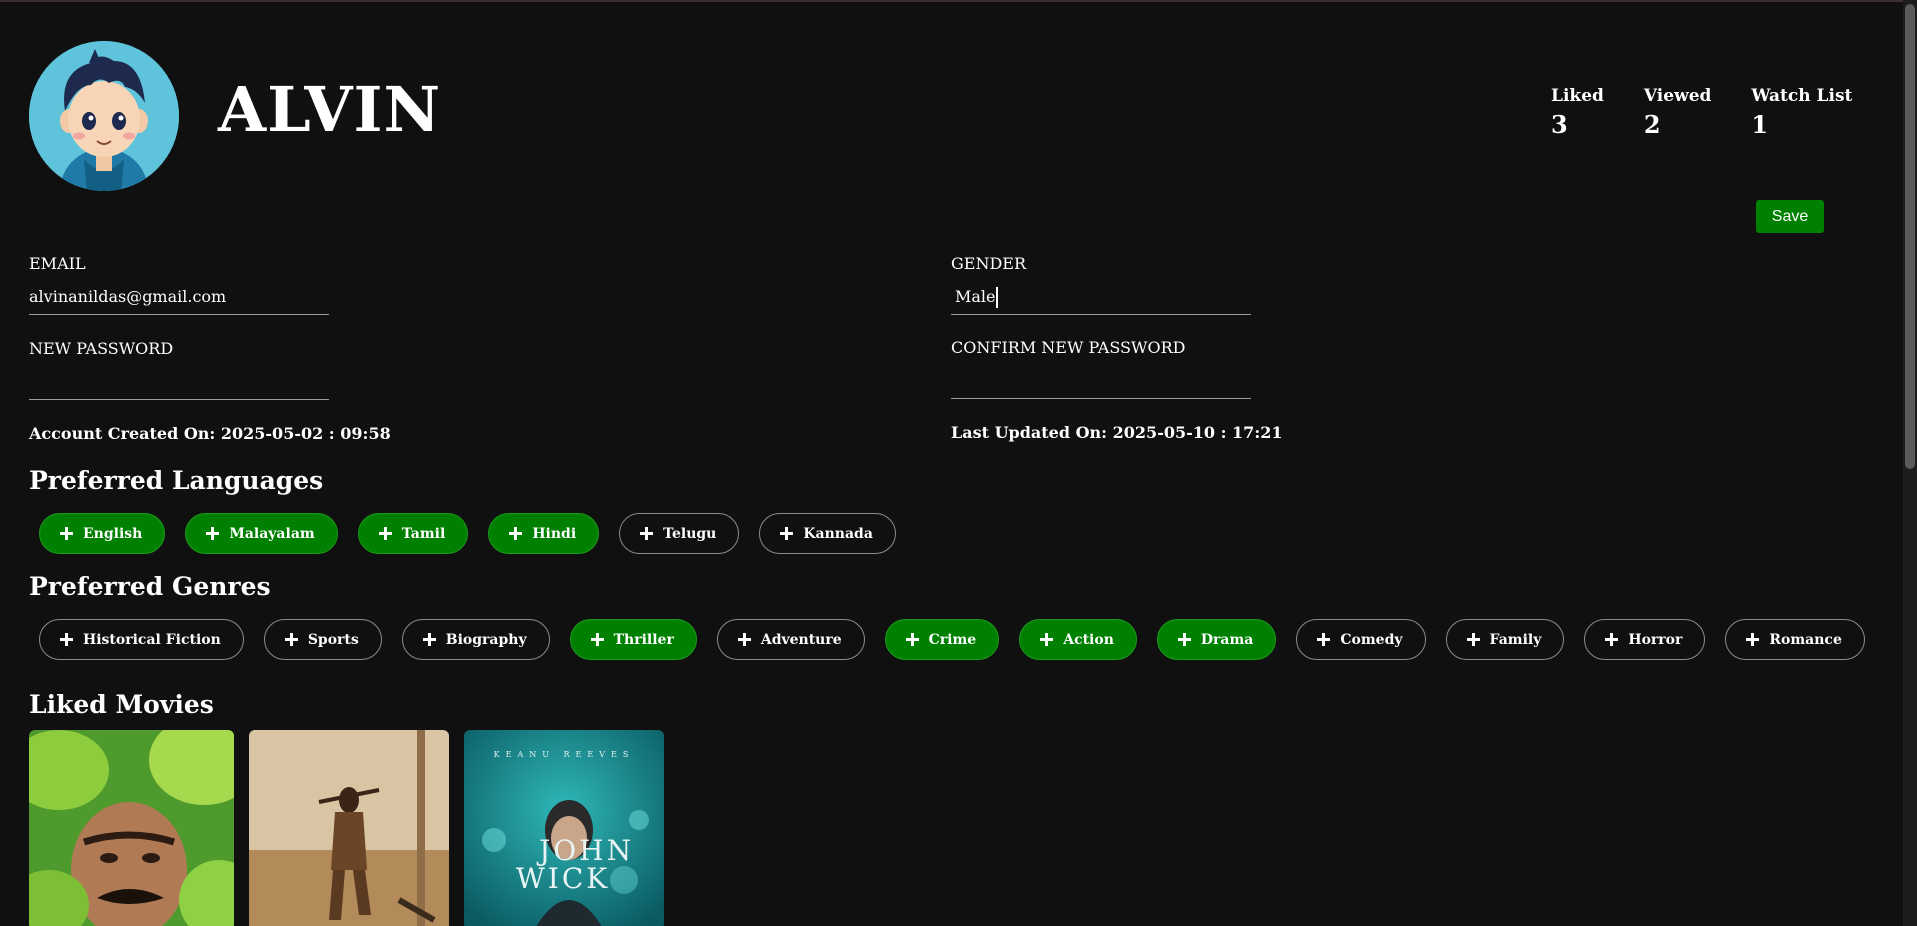 The width and height of the screenshot is (1917, 926). I want to click on gender-selected-value: Male, so click(975, 296).